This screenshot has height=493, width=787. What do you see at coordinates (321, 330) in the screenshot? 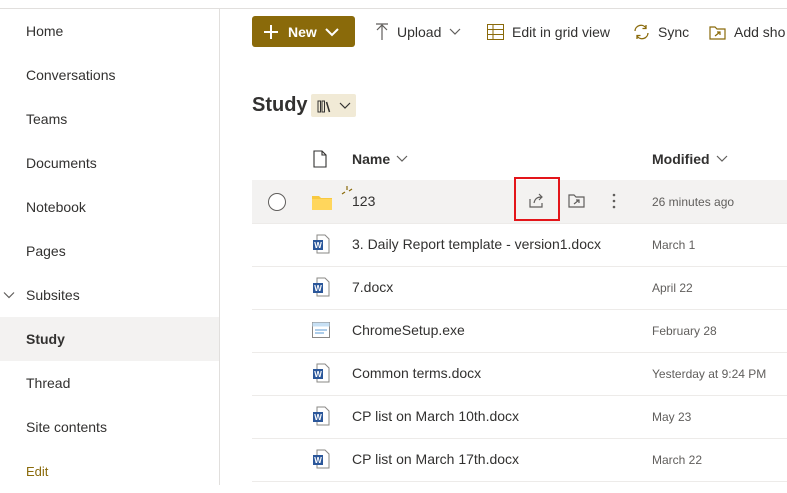
I see `exe-file-icon` at bounding box center [321, 330].